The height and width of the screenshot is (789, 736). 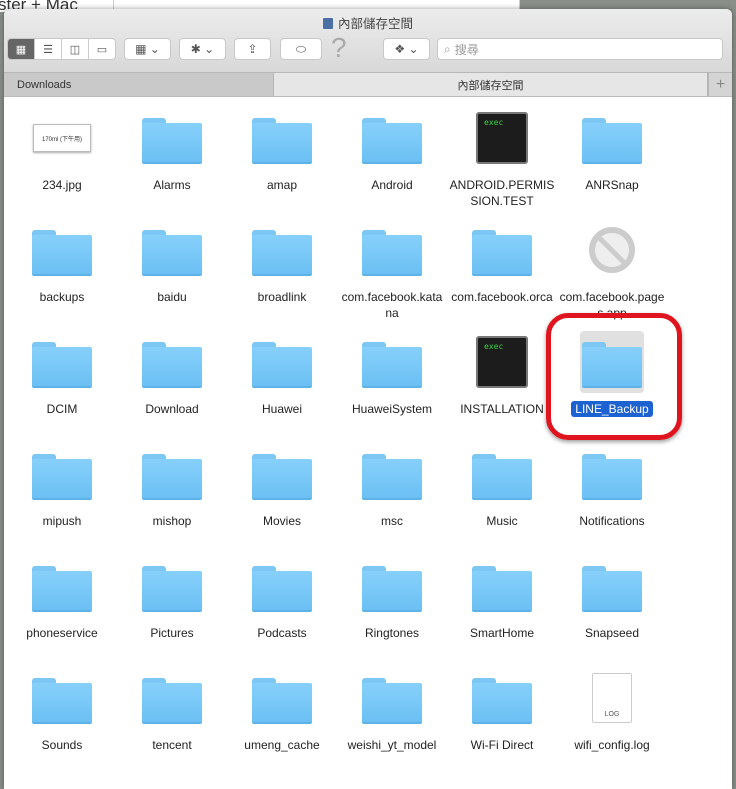 I want to click on file-item: DCIM, so click(x=62, y=387).